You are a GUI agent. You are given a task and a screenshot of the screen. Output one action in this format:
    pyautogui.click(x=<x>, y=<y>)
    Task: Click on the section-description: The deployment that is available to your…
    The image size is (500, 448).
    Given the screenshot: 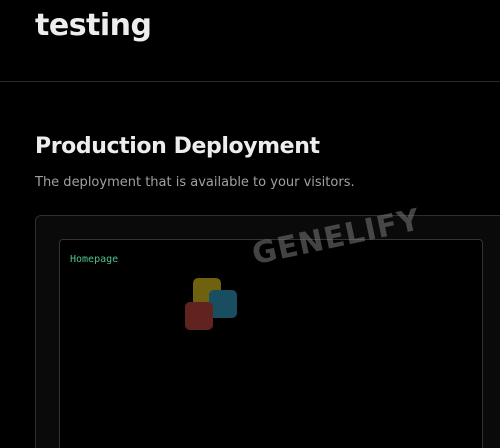 What is the action you would take?
    pyautogui.click(x=195, y=182)
    